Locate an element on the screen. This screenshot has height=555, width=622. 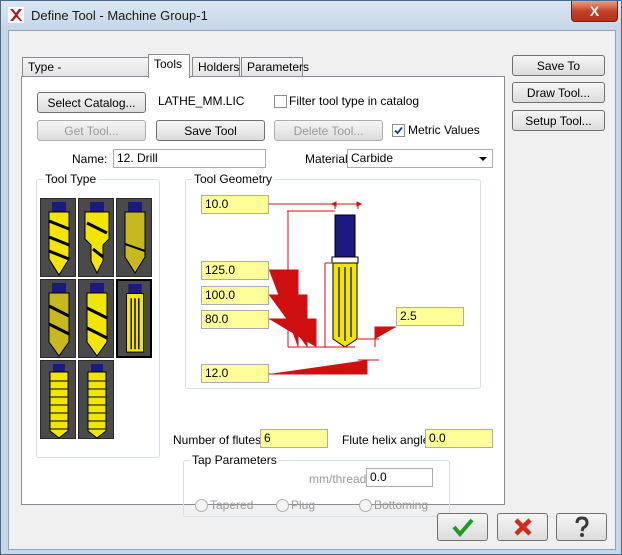
close-window-button: X is located at coordinates (594, 11).